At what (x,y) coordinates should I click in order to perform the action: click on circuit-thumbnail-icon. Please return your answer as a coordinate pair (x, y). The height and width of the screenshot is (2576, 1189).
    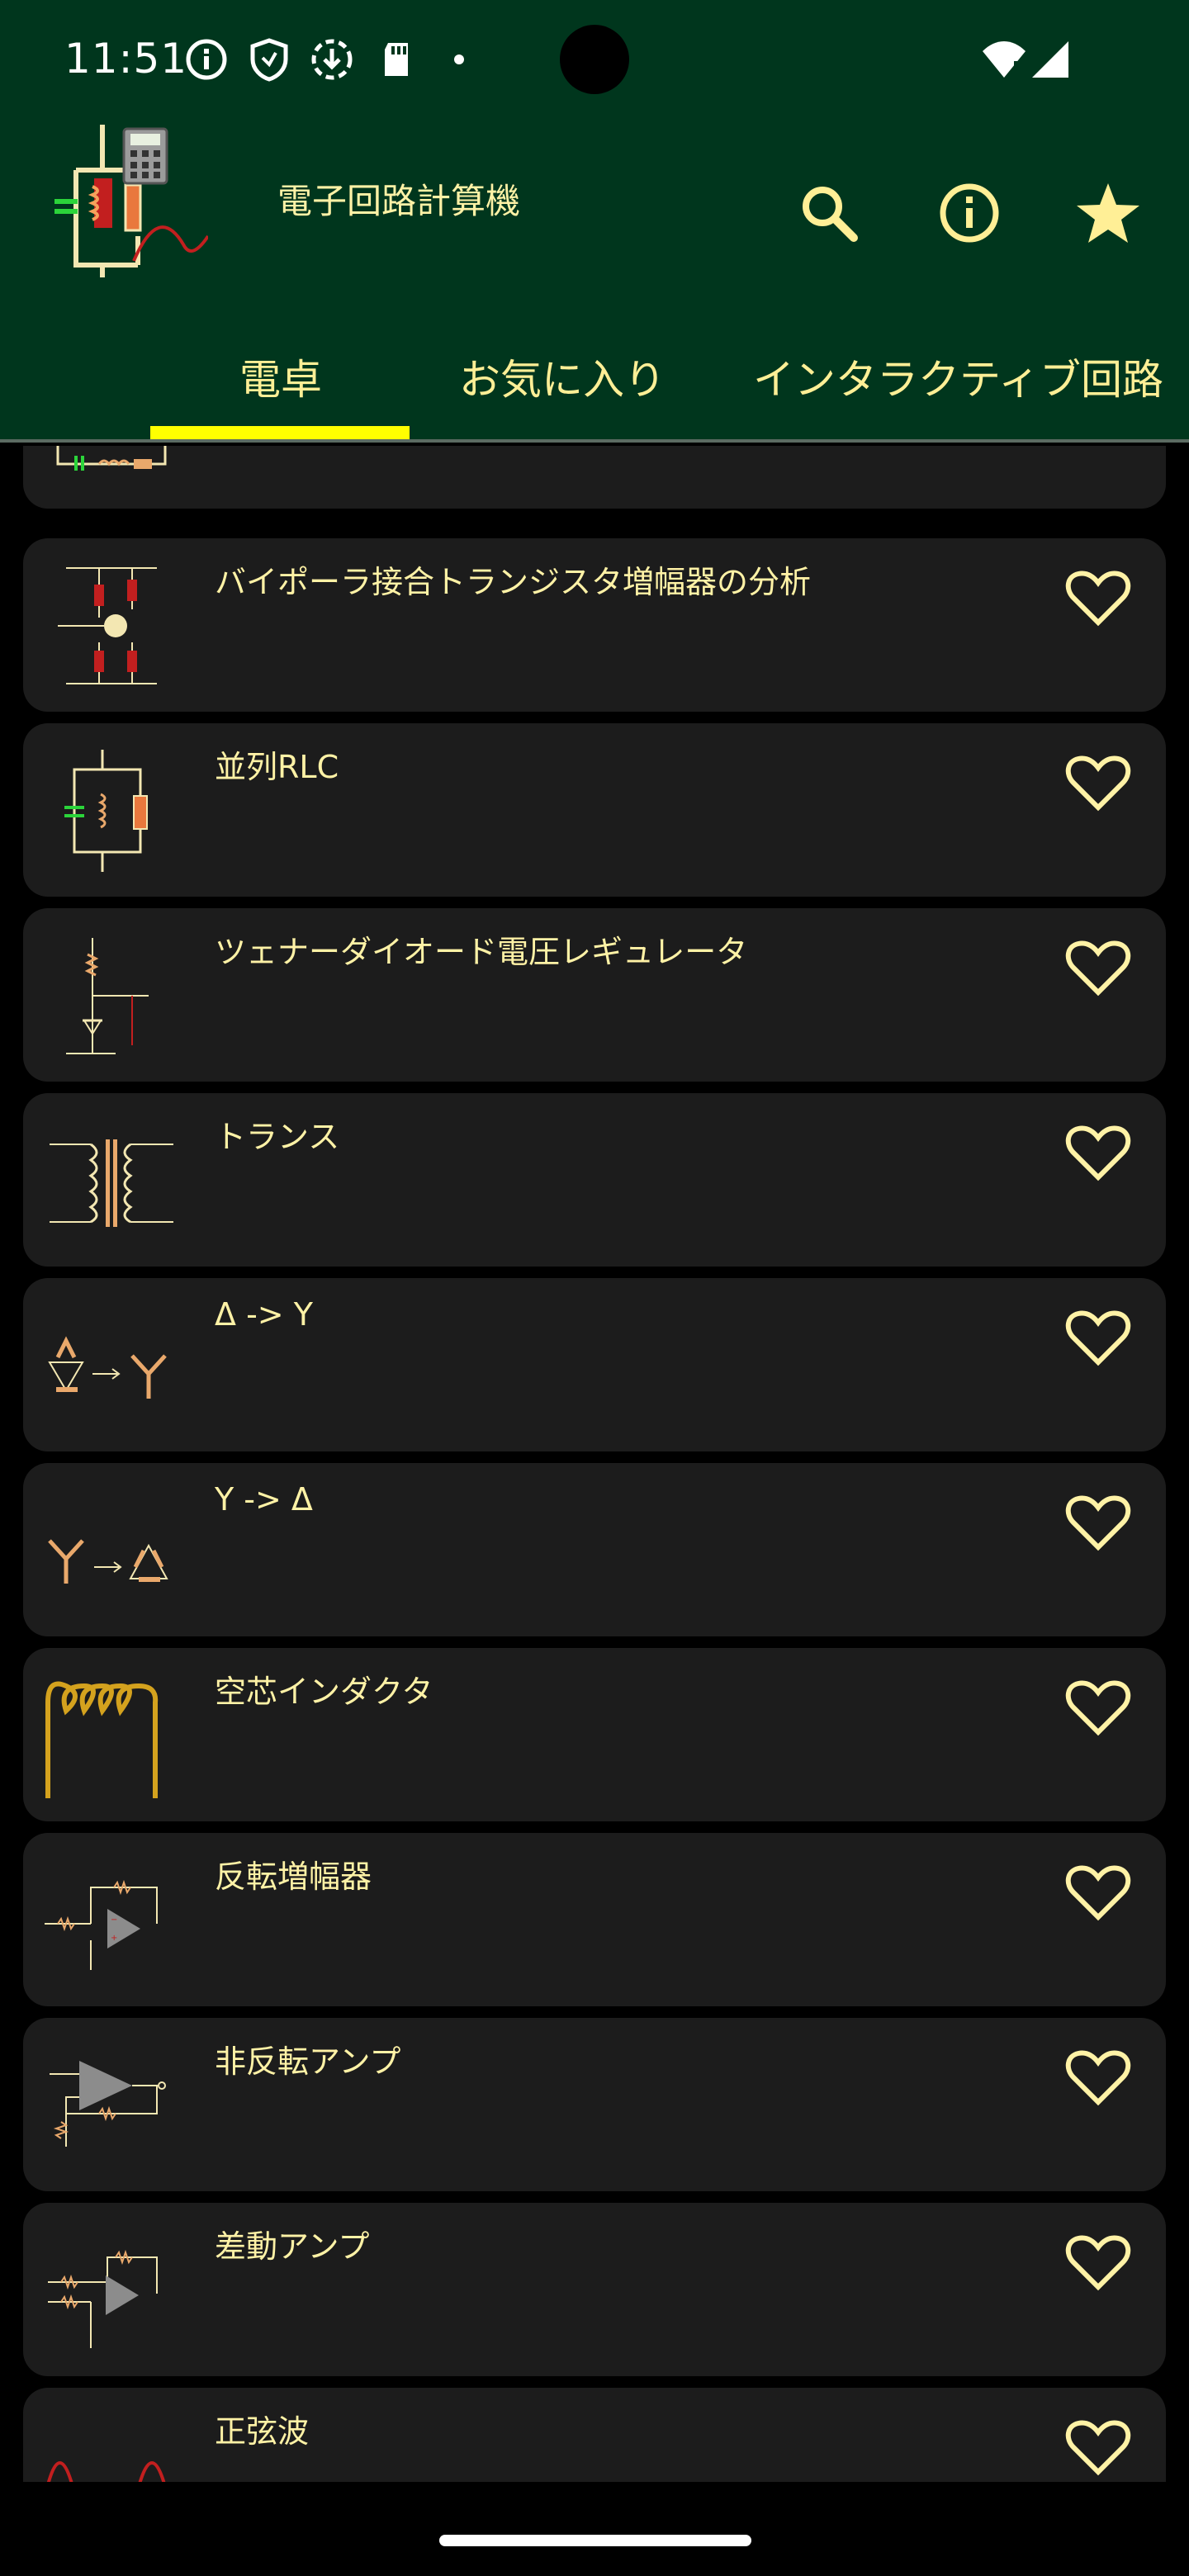
    Looking at the image, I should click on (111, 458).